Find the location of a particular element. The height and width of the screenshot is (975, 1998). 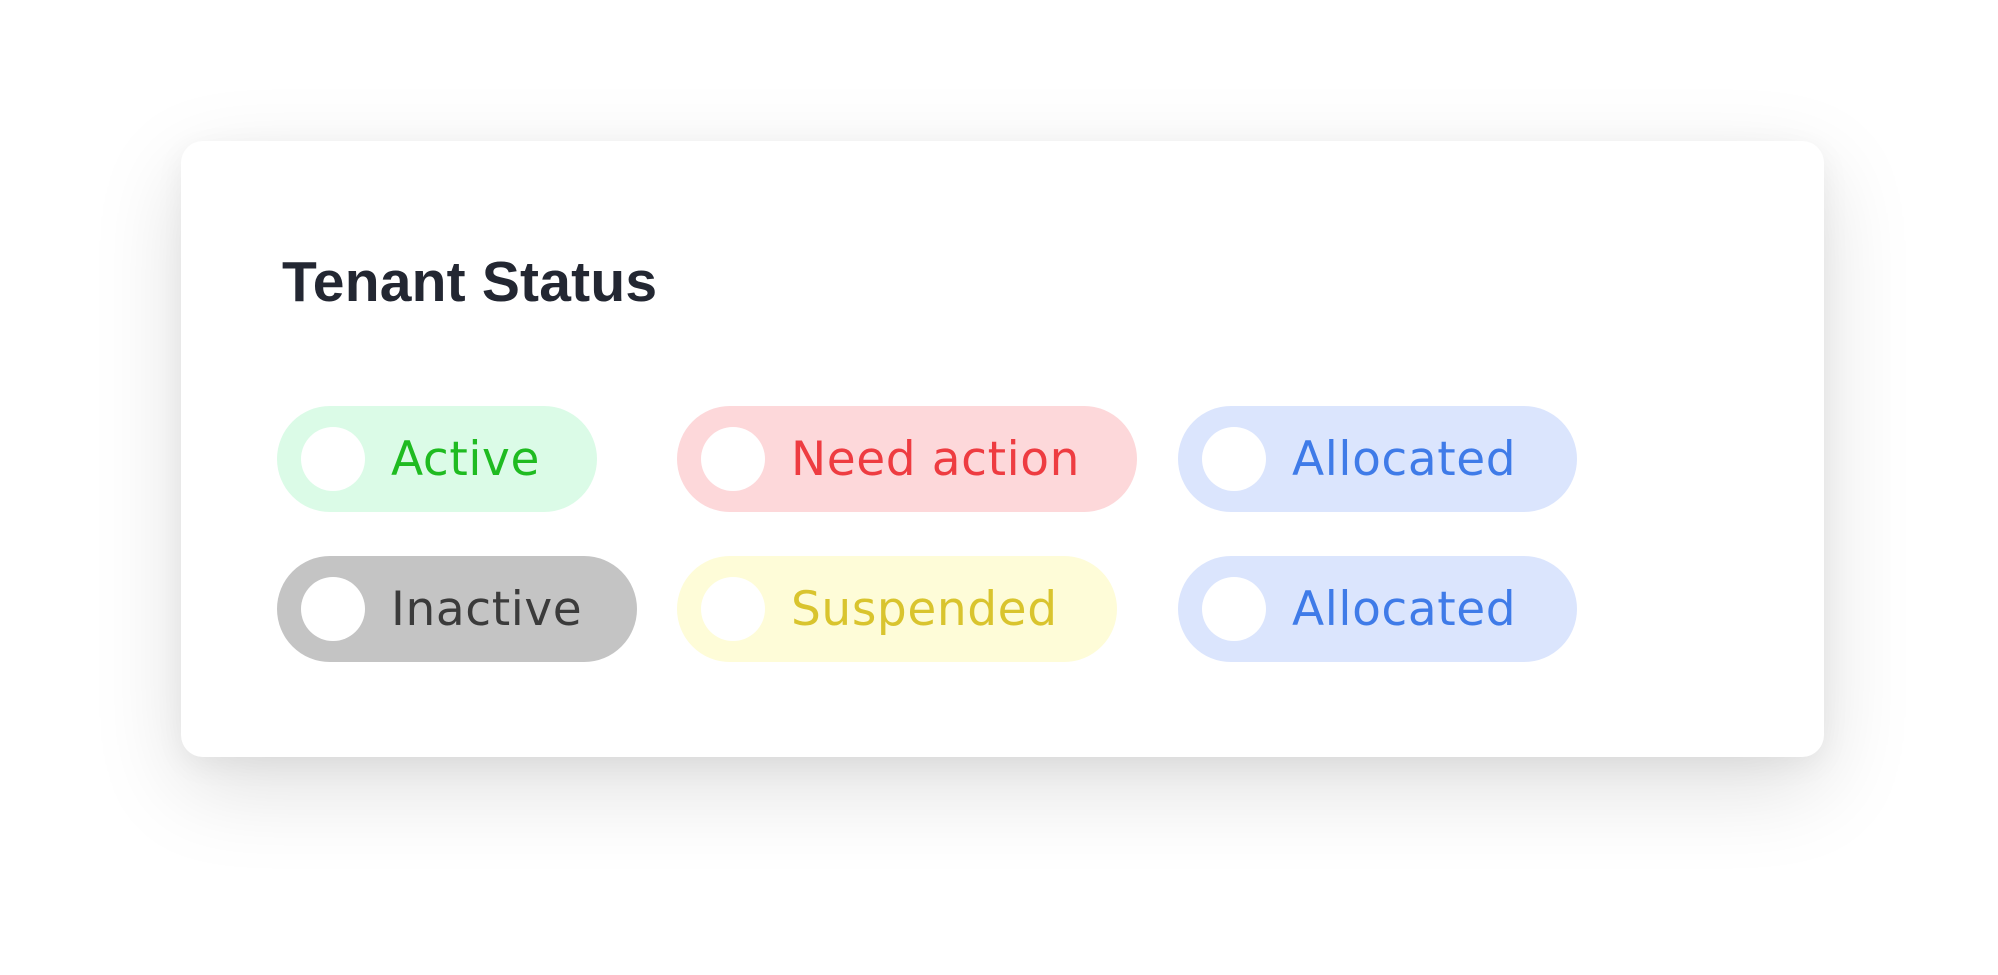

status-pill-need-action: Need action is located at coordinates (907, 459).